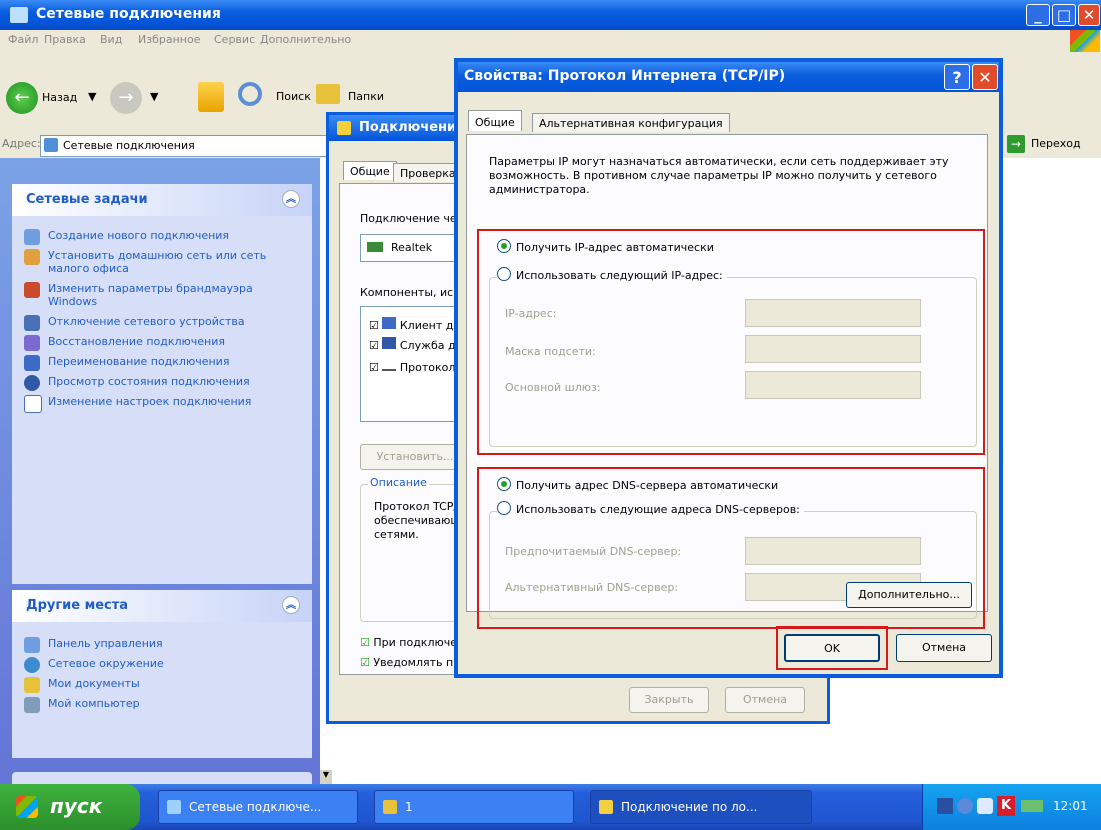 Image resolution: width=1101 pixels, height=830 pixels. Describe the element at coordinates (234, 39) in the screenshot. I see `menu-tools: Сервис` at that location.